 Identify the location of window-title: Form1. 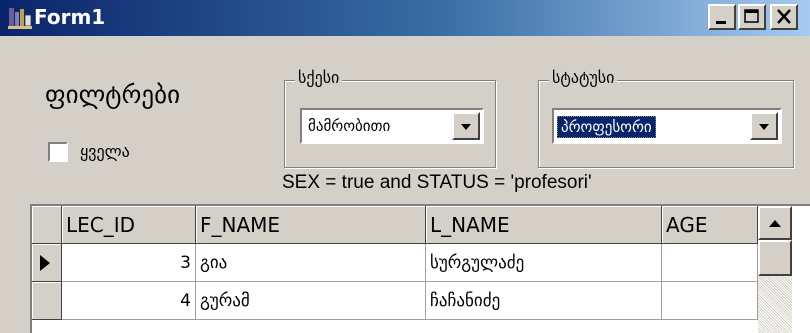
(70, 17).